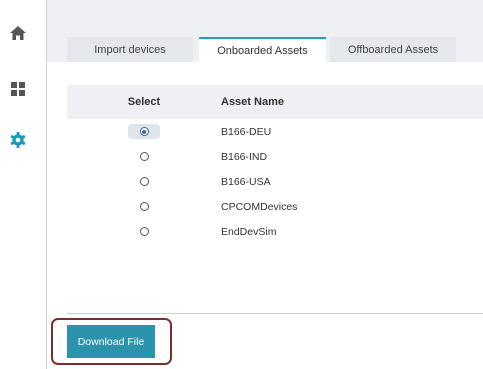 The height and width of the screenshot is (369, 483). I want to click on column-header-asset-name: Asset Name, so click(252, 102).